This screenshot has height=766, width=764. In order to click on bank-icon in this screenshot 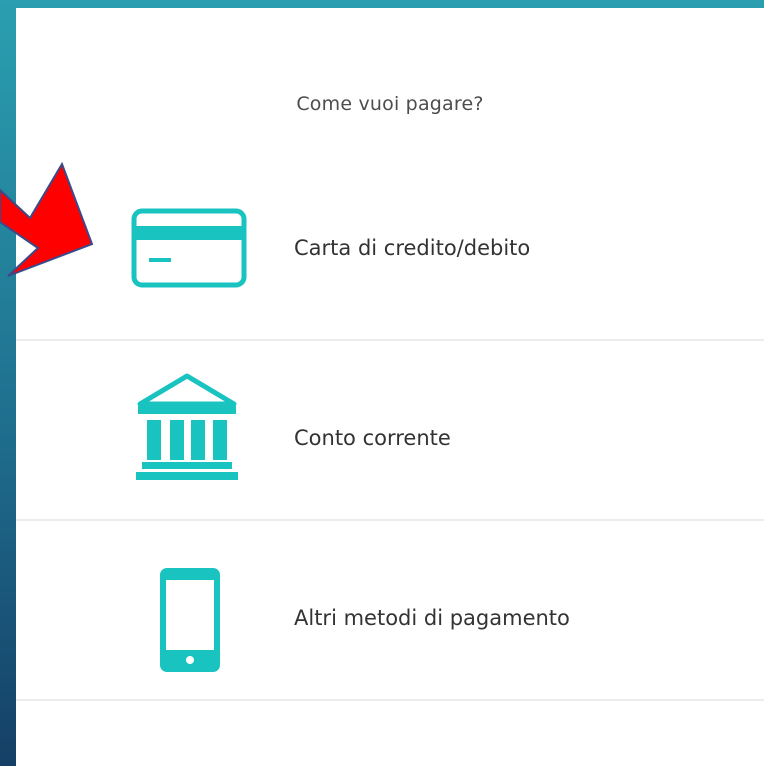, I will do `click(187, 426)`.